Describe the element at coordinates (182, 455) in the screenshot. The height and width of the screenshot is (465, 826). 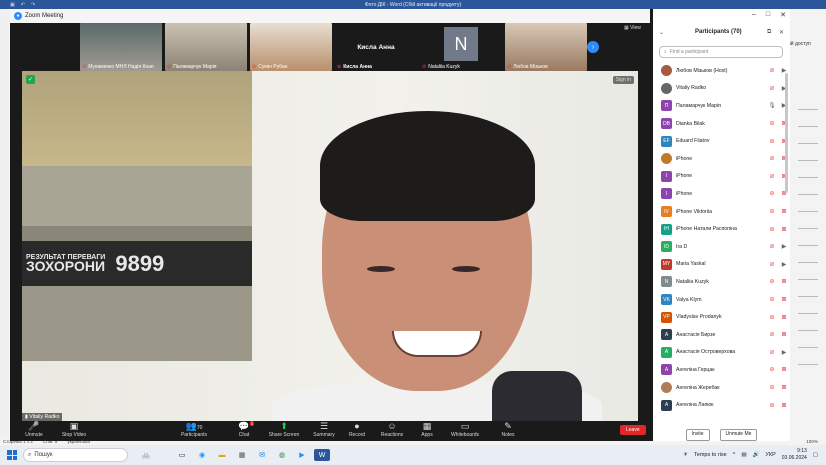
I see `task-view-icon: ▭` at that location.